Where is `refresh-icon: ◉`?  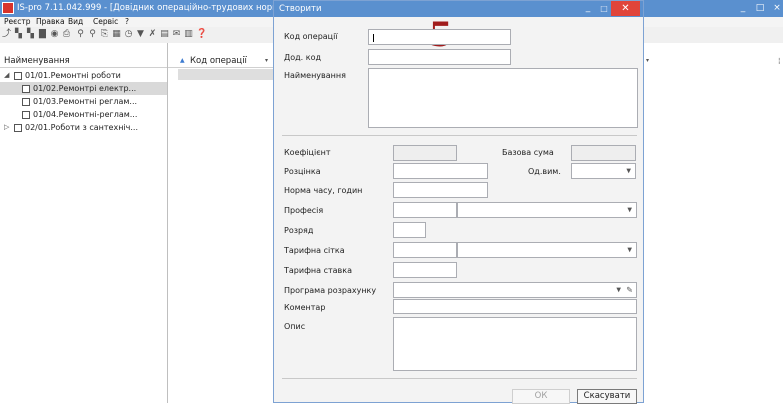
refresh-icon: ◉ is located at coordinates (54, 34).